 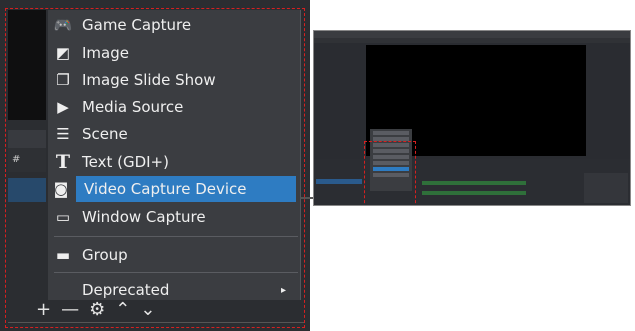 I want to click on menu-item-game-capture: 🎮 Game Capture, so click(x=174, y=25).